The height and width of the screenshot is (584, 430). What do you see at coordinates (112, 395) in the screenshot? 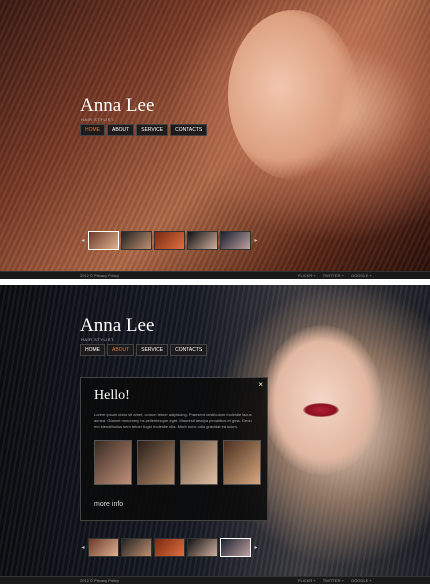
I see `modal-title: Hello!` at bounding box center [112, 395].